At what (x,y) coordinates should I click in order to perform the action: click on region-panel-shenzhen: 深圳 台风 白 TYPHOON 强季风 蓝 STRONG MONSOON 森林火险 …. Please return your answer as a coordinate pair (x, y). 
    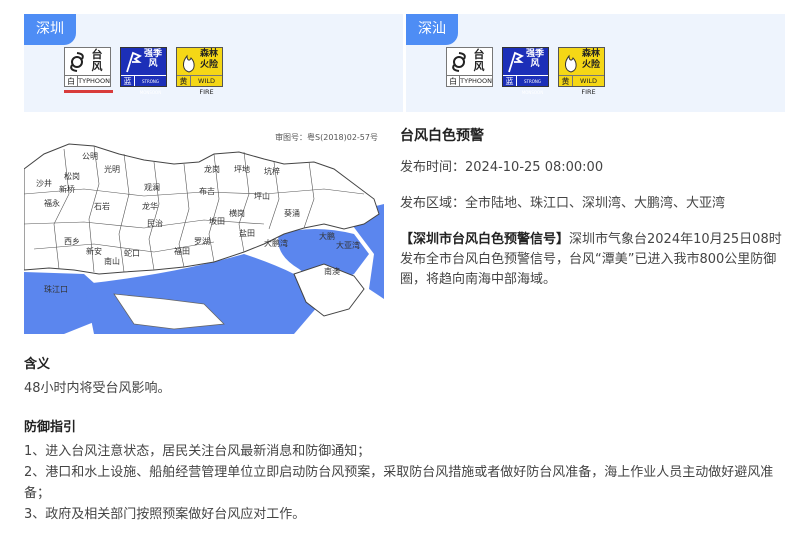
    Looking at the image, I should click on (213, 63).